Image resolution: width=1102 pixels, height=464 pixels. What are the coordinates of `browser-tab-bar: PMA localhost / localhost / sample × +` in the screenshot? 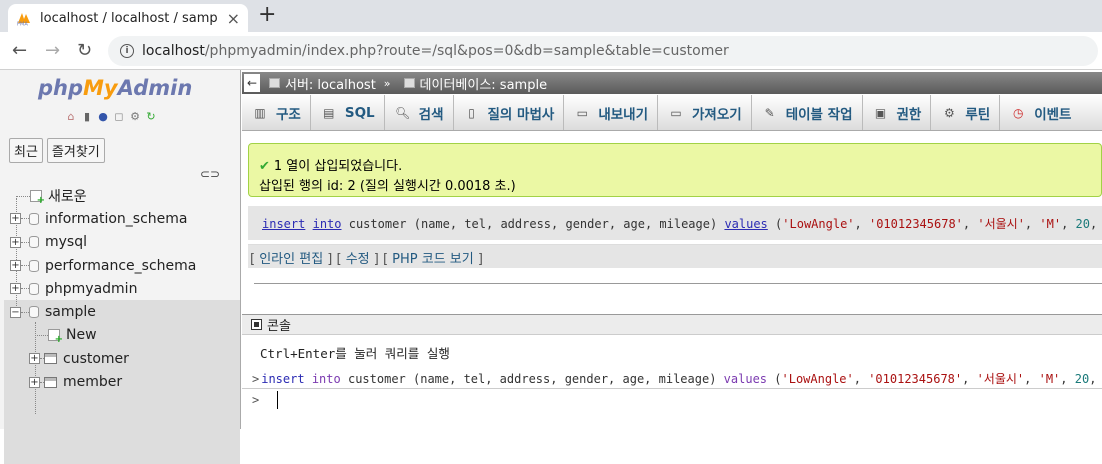 It's located at (551, 16).